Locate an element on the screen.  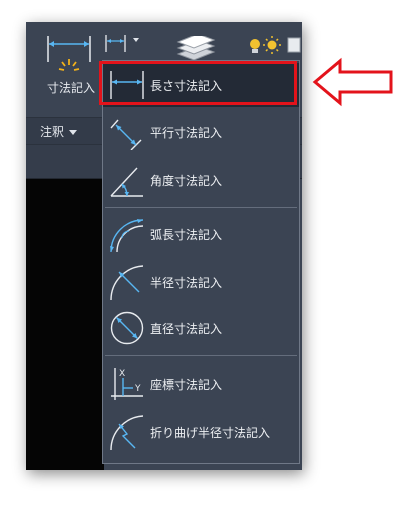
menu-item-jogged-radius-dimension: 折り曲げ半径寸法記入 is located at coordinates (201, 432).